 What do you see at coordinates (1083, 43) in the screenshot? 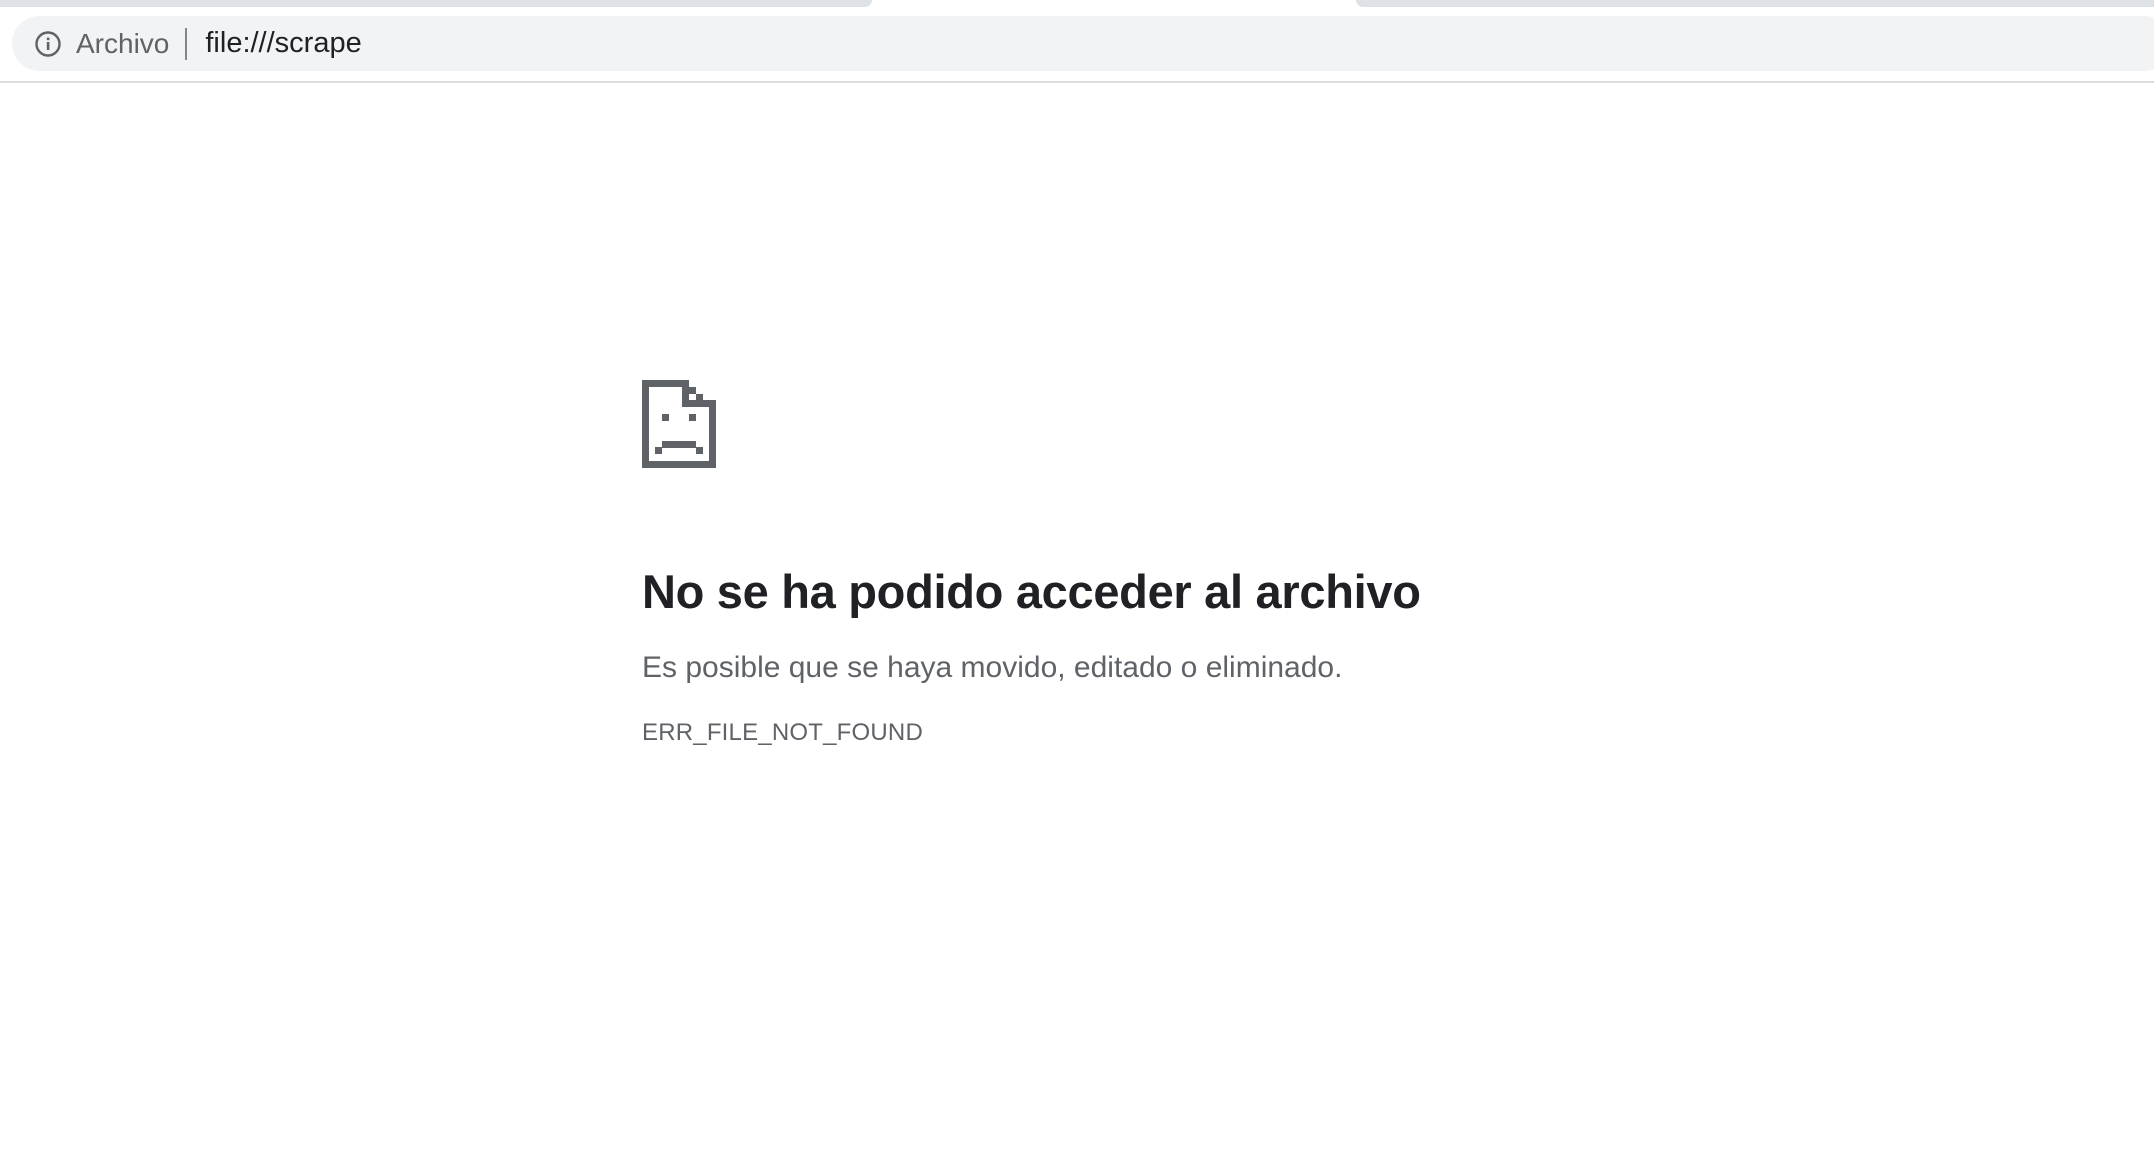
I see `omnibox: Archivo file:///scrape` at bounding box center [1083, 43].